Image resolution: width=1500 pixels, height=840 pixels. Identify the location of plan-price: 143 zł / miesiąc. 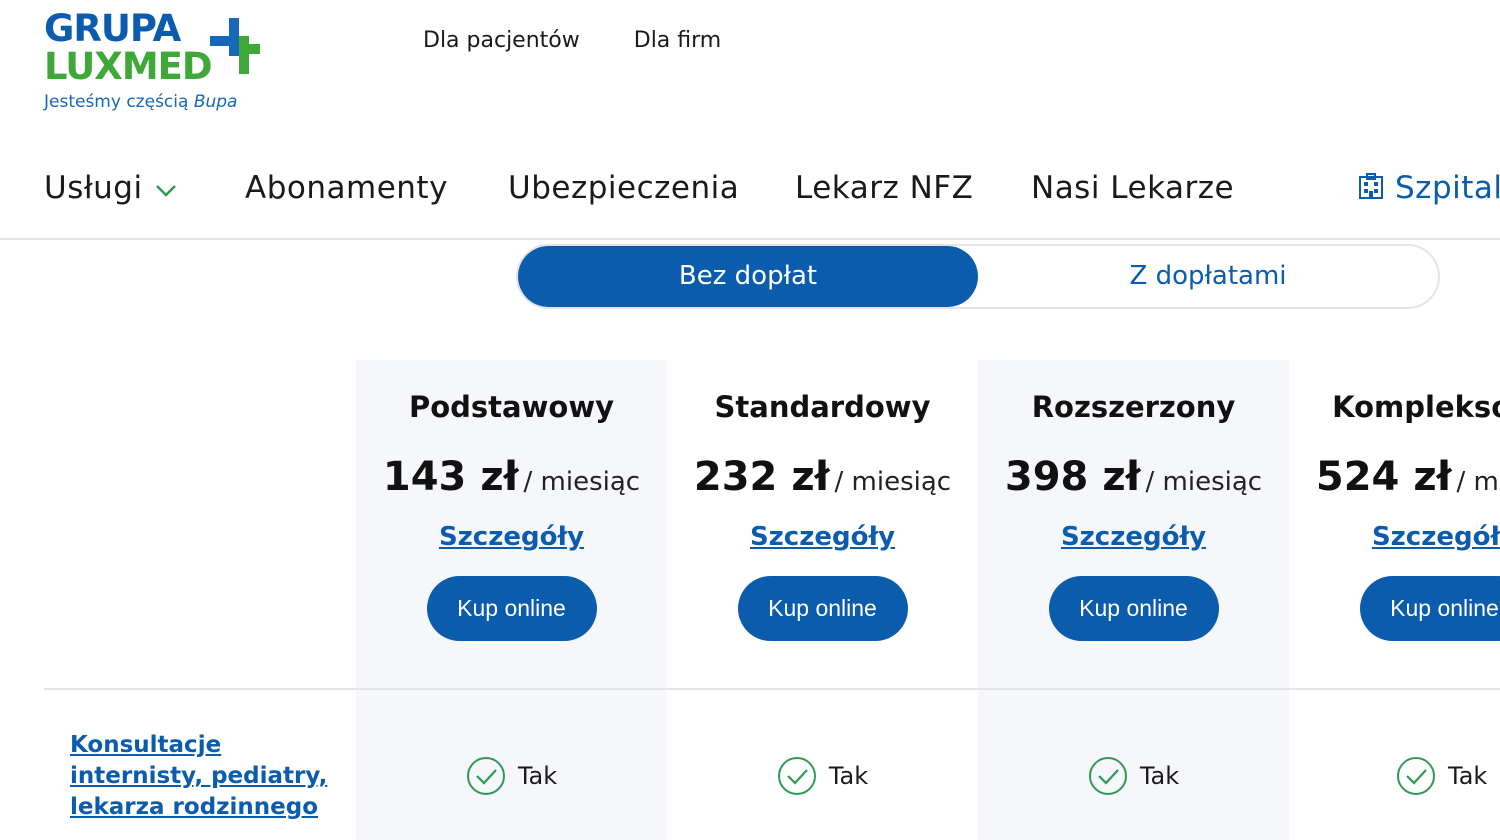
(511, 477).